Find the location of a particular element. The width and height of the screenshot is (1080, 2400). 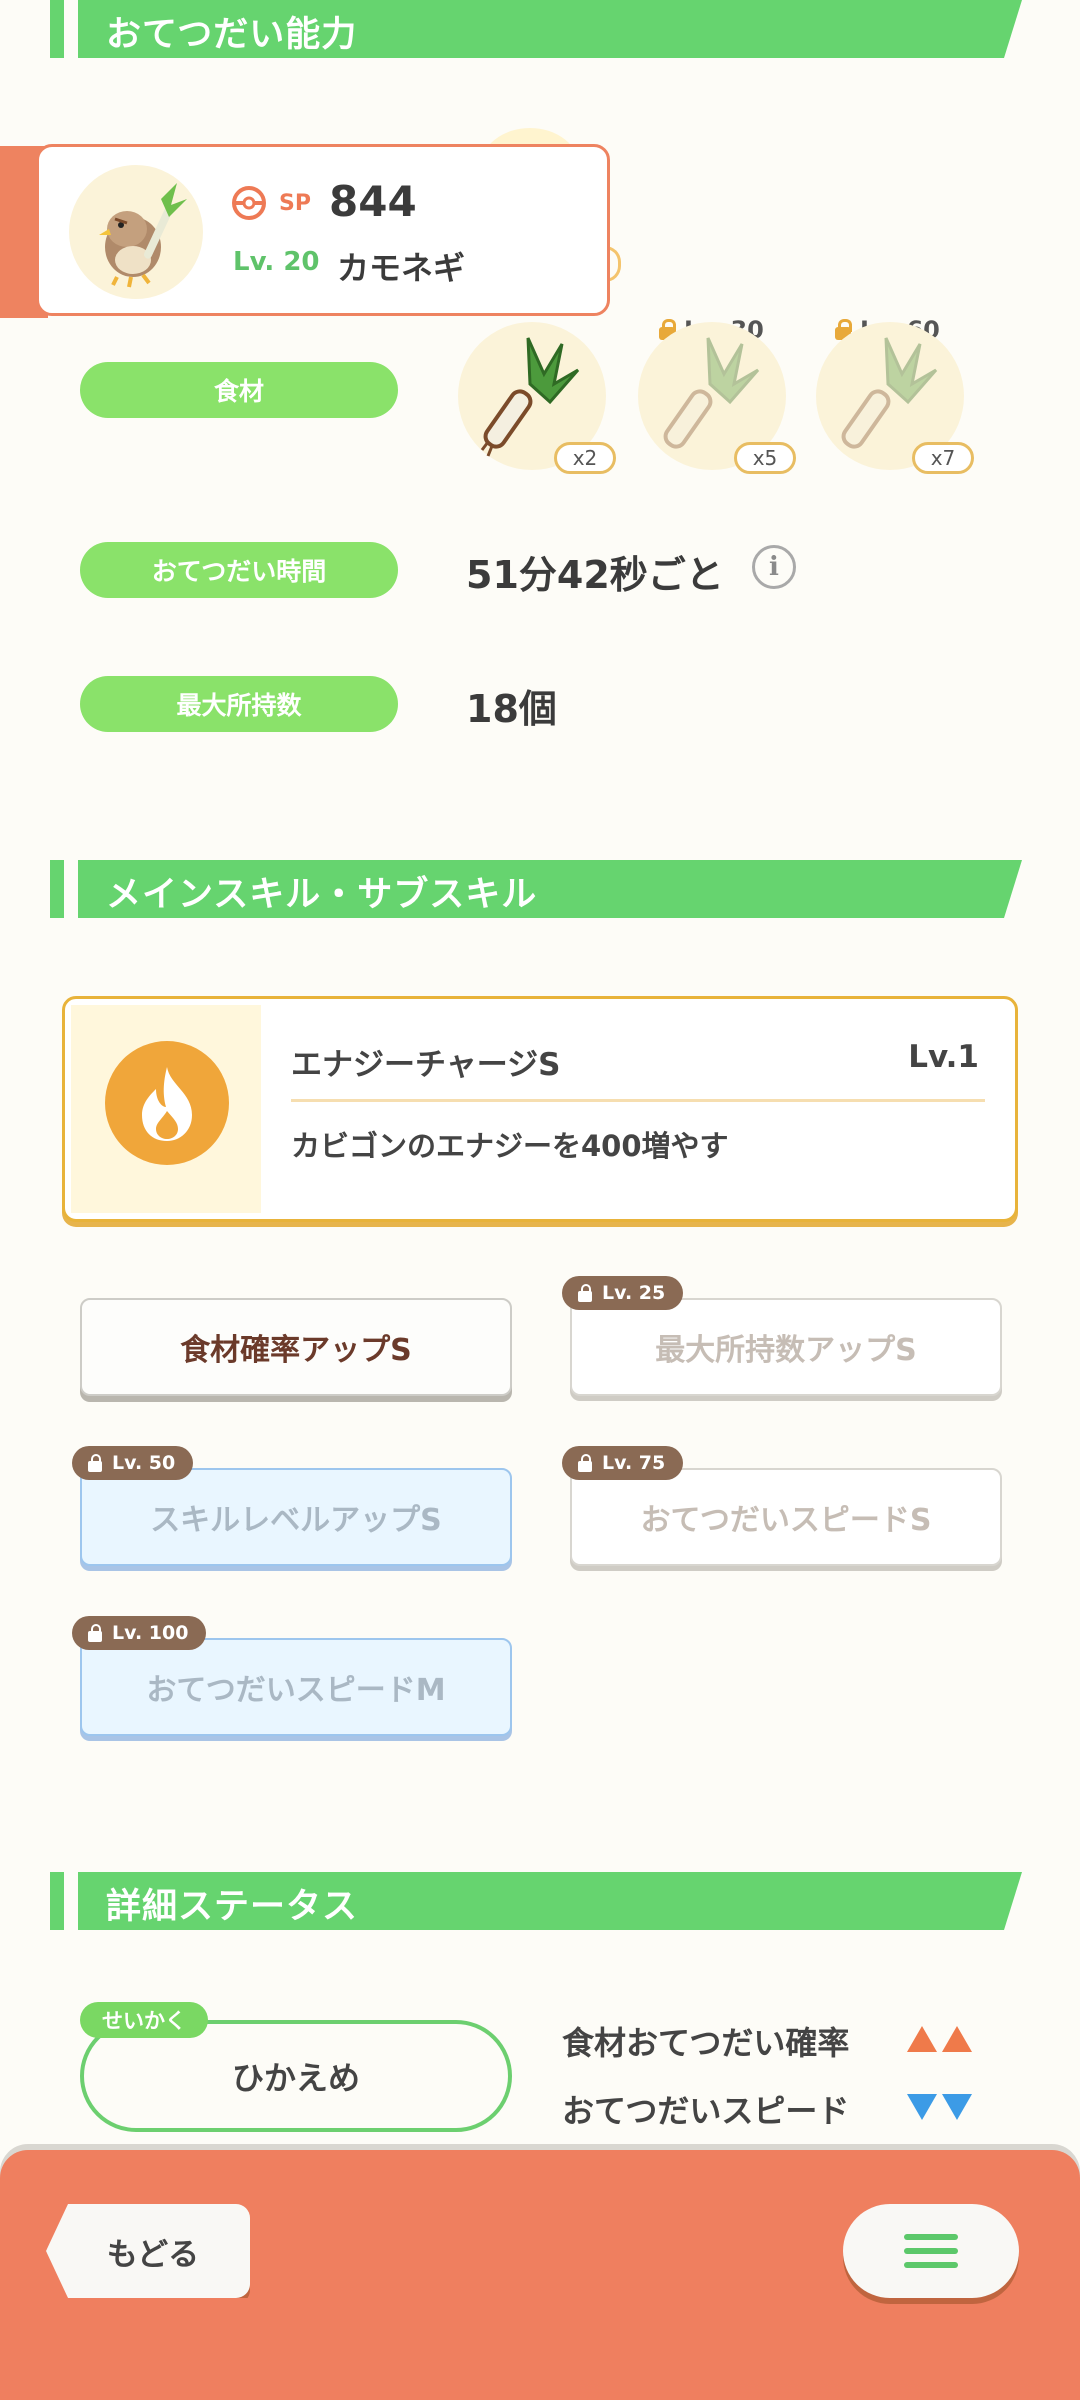

help-time-label: おてつだい時間 is located at coordinates (239, 570).